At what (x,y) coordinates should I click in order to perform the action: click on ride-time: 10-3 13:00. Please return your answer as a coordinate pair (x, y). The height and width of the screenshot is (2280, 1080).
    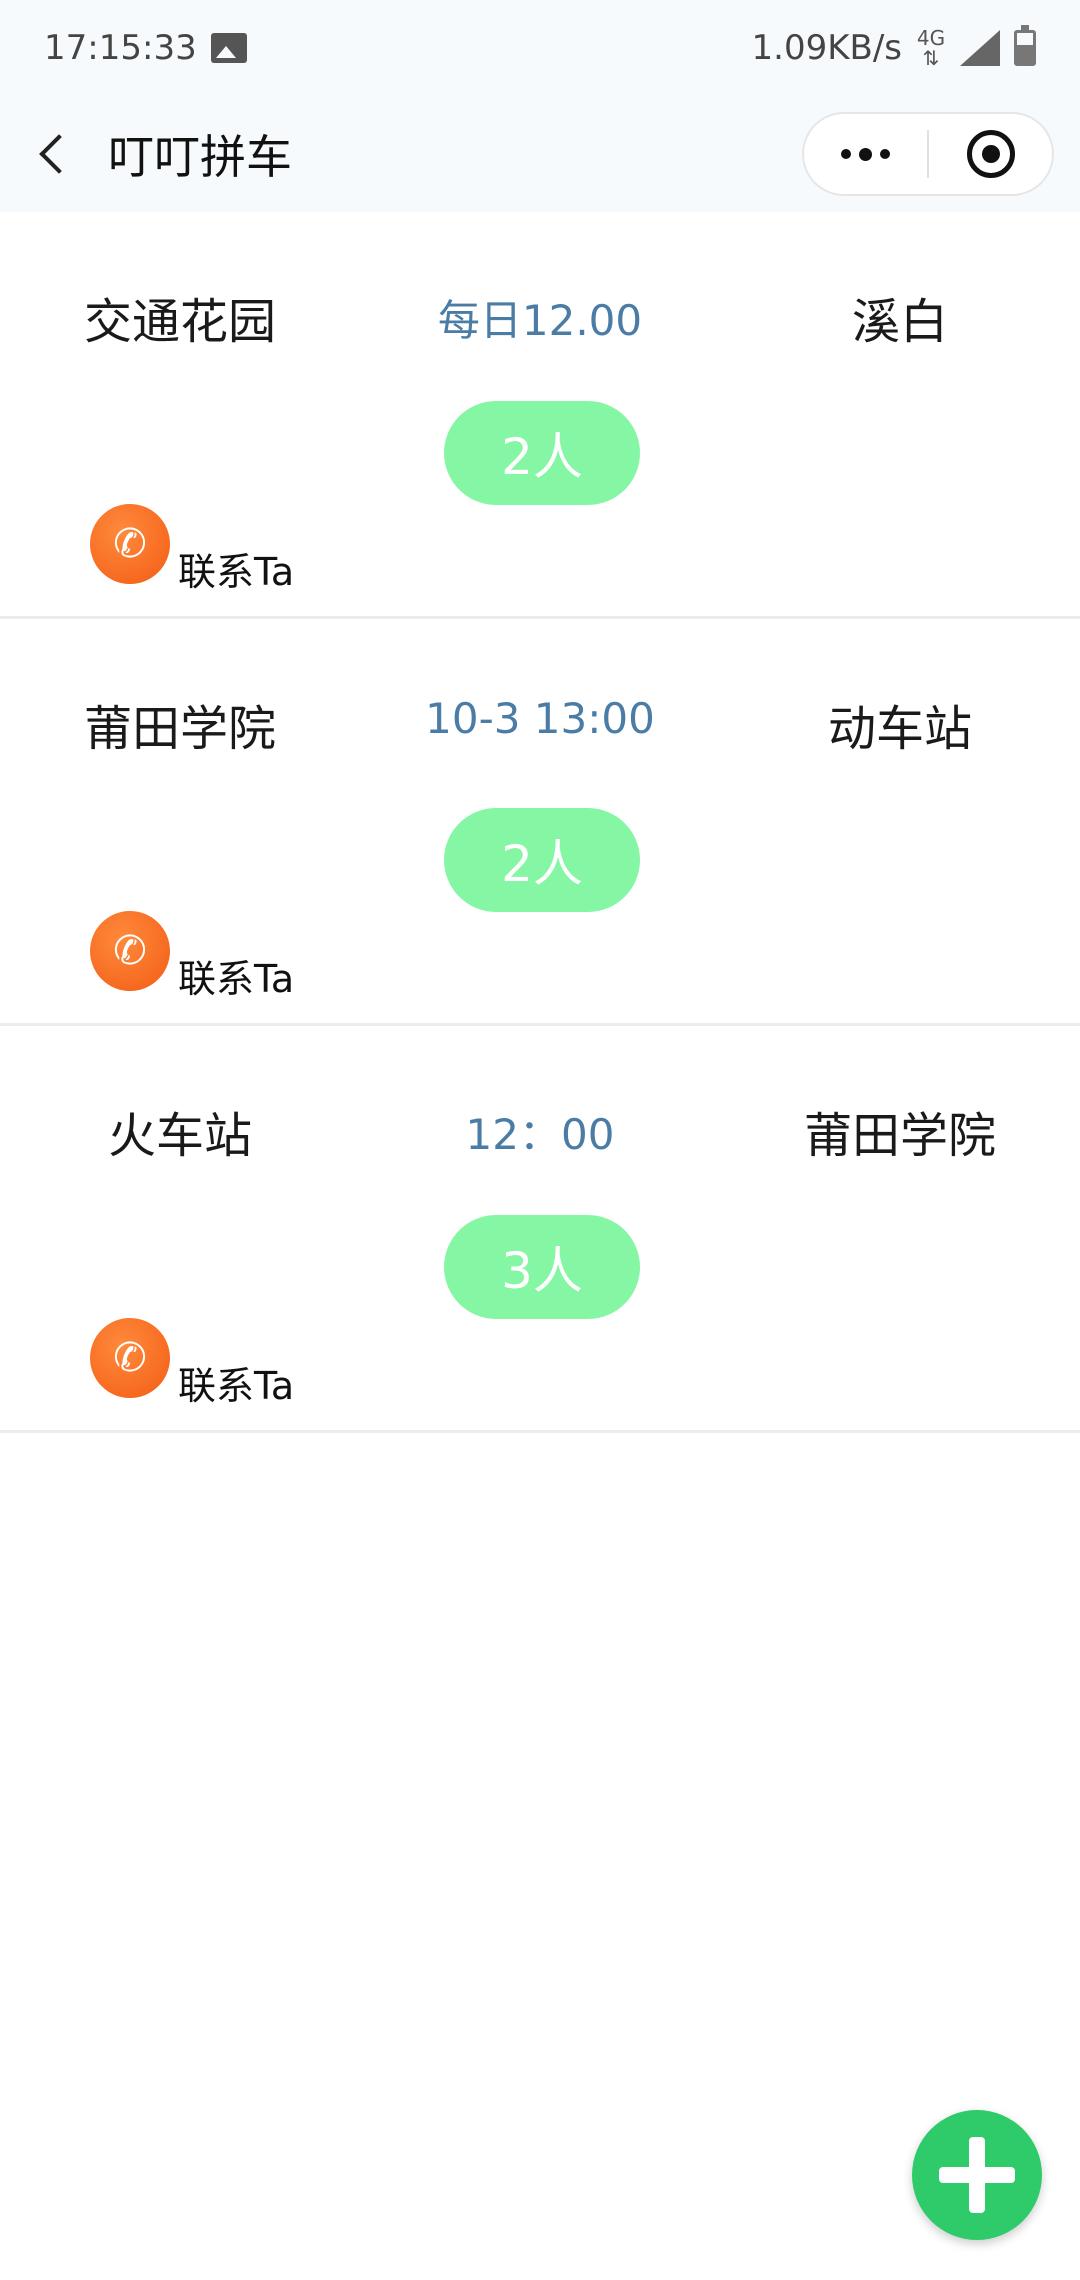
    Looking at the image, I should click on (540, 718).